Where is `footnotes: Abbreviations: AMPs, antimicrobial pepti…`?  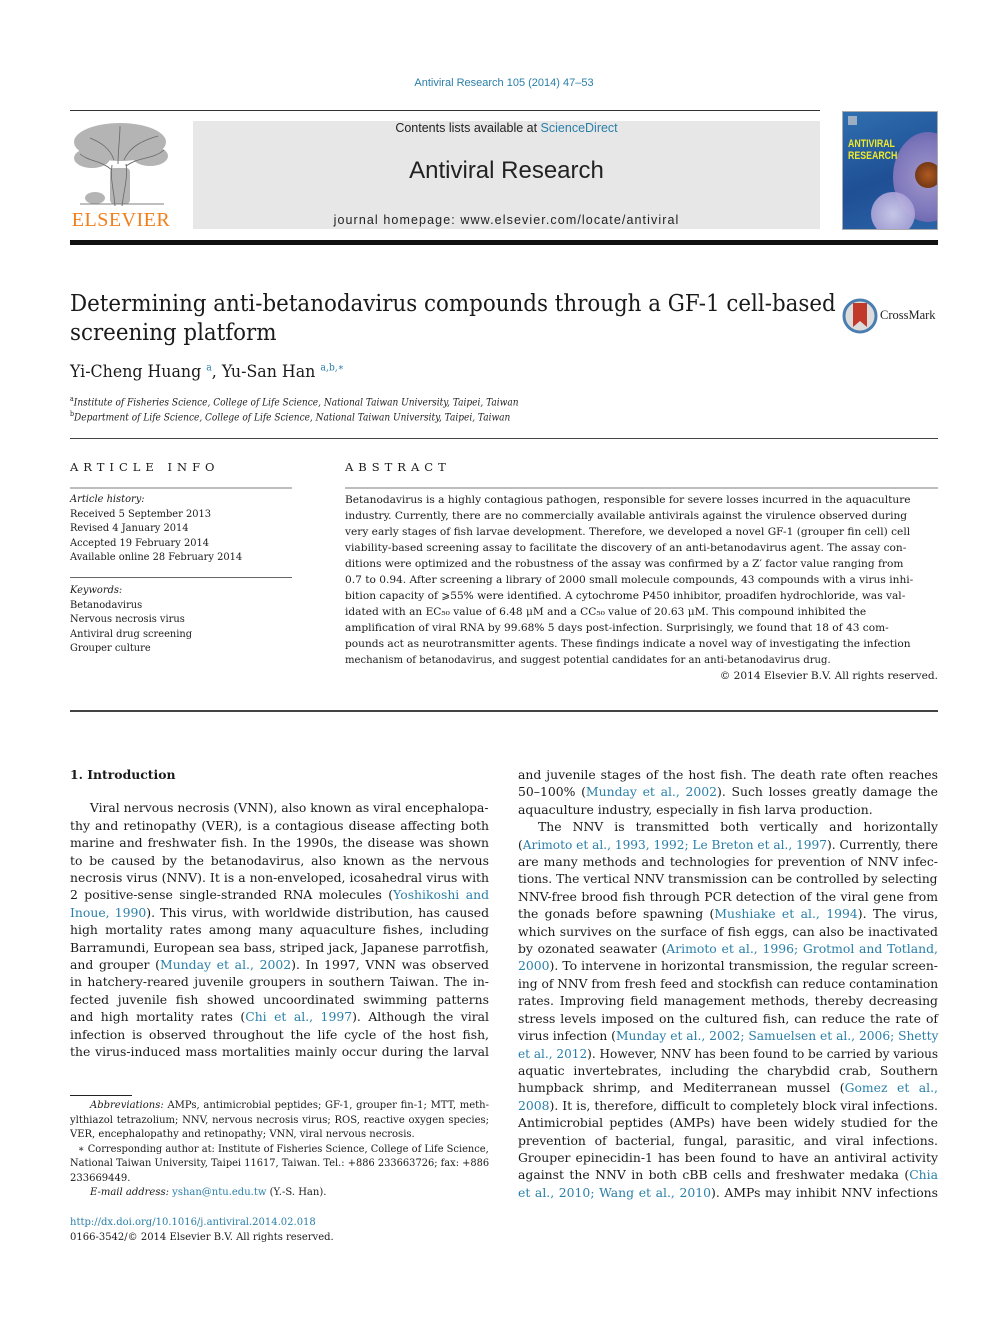 footnotes: Abbreviations: AMPs, antimicrobial pepti… is located at coordinates (279, 1150).